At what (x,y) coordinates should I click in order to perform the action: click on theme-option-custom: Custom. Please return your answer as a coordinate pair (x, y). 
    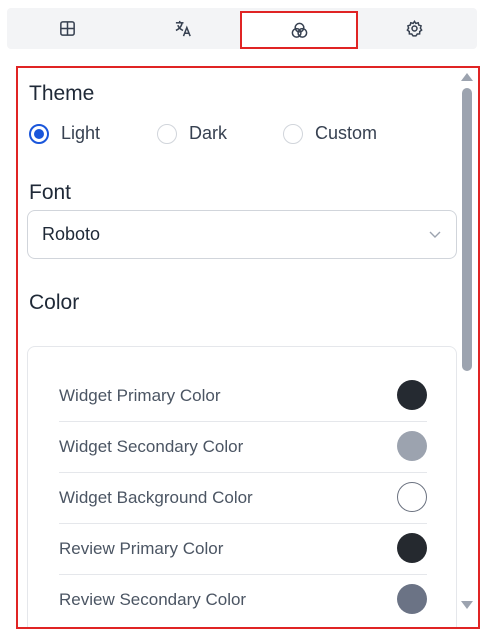
    Looking at the image, I should click on (330, 133).